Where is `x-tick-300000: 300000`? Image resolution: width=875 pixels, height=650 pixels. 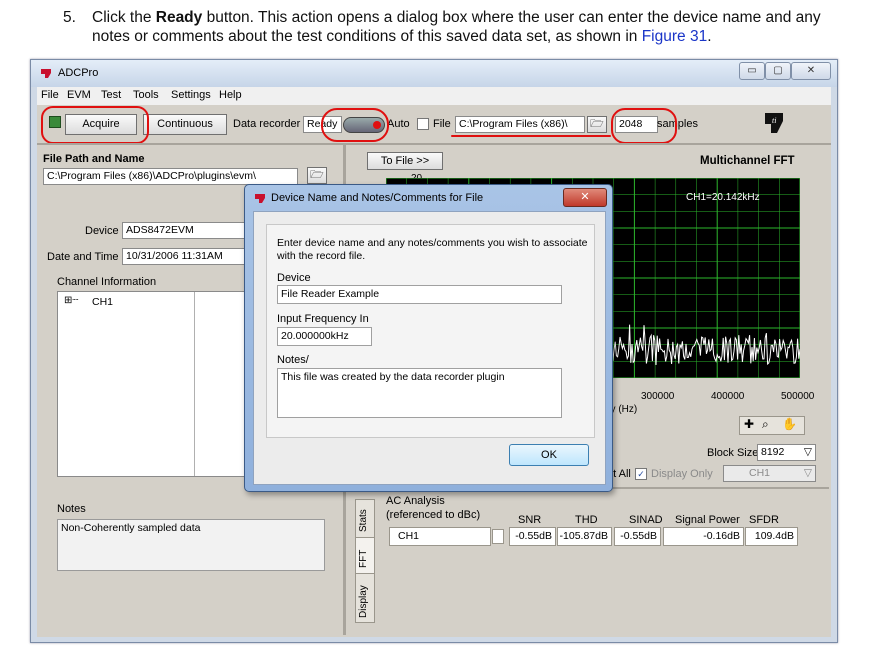
x-tick-300000: 300000 is located at coordinates (658, 396).